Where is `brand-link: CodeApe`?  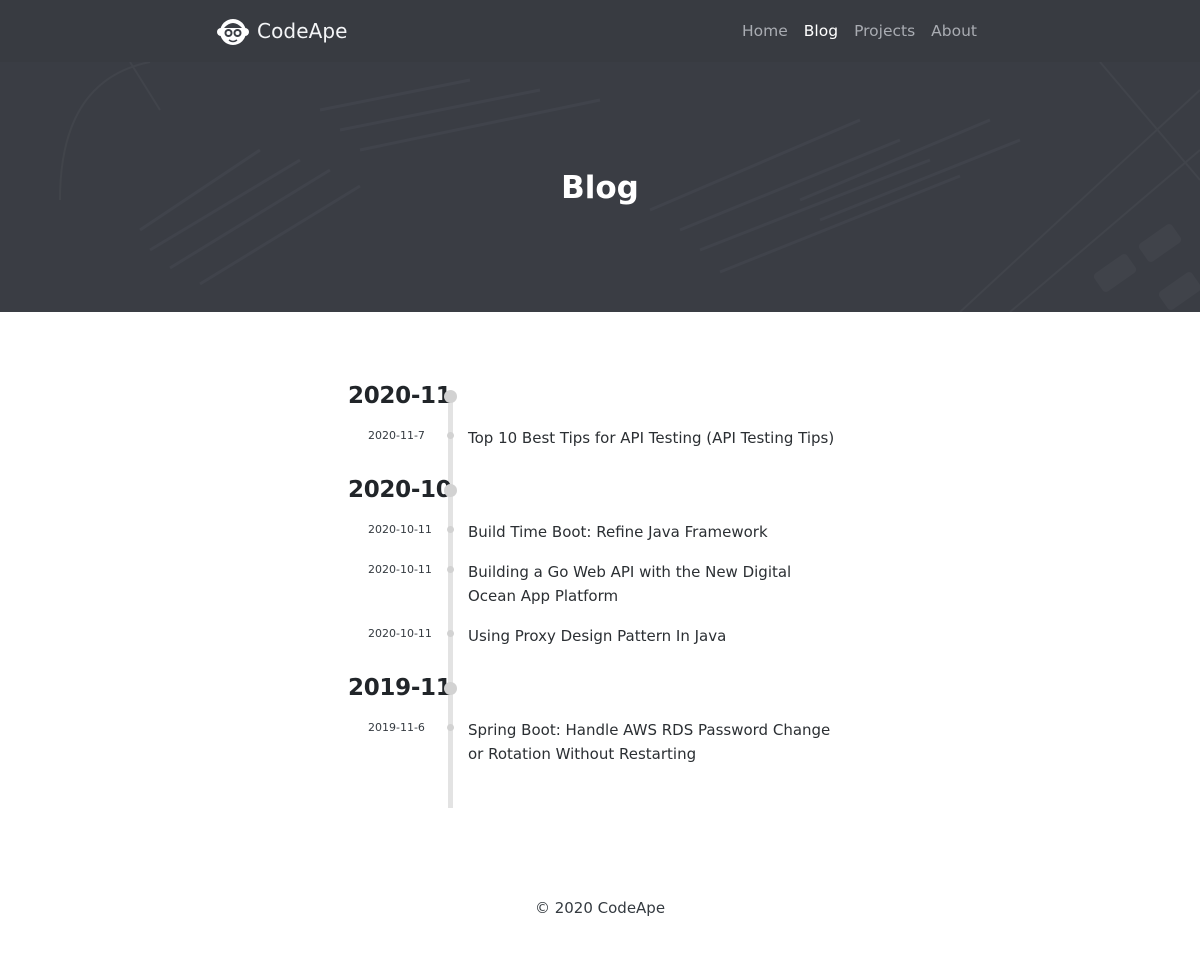
brand-link: CodeApe is located at coordinates (282, 31).